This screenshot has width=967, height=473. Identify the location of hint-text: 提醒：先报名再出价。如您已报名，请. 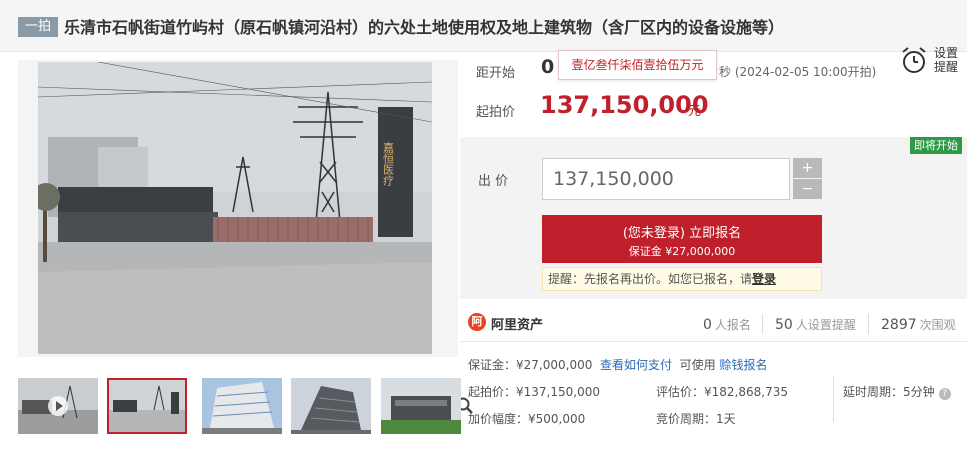
(650, 279).